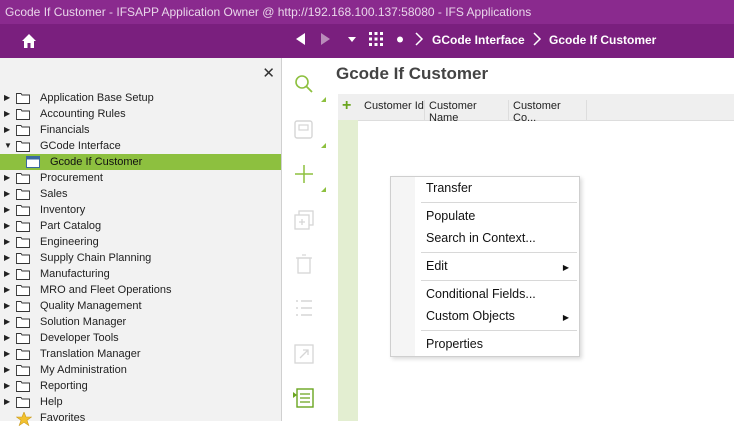 The width and height of the screenshot is (734, 431). I want to click on menu-item-transfer: Transfer, so click(449, 188).